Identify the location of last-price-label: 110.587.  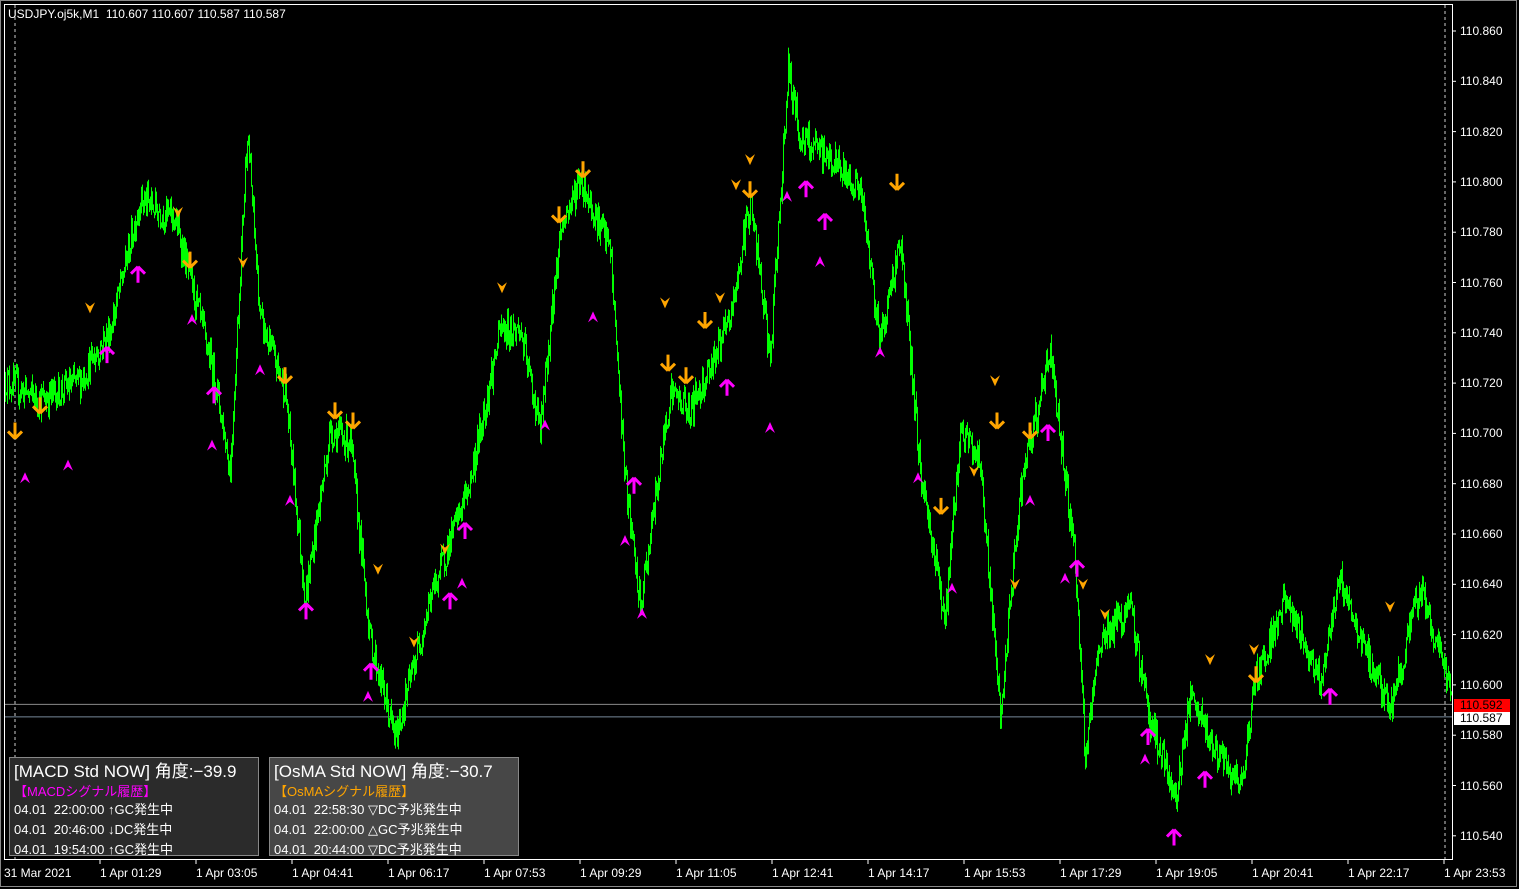
(1482, 718).